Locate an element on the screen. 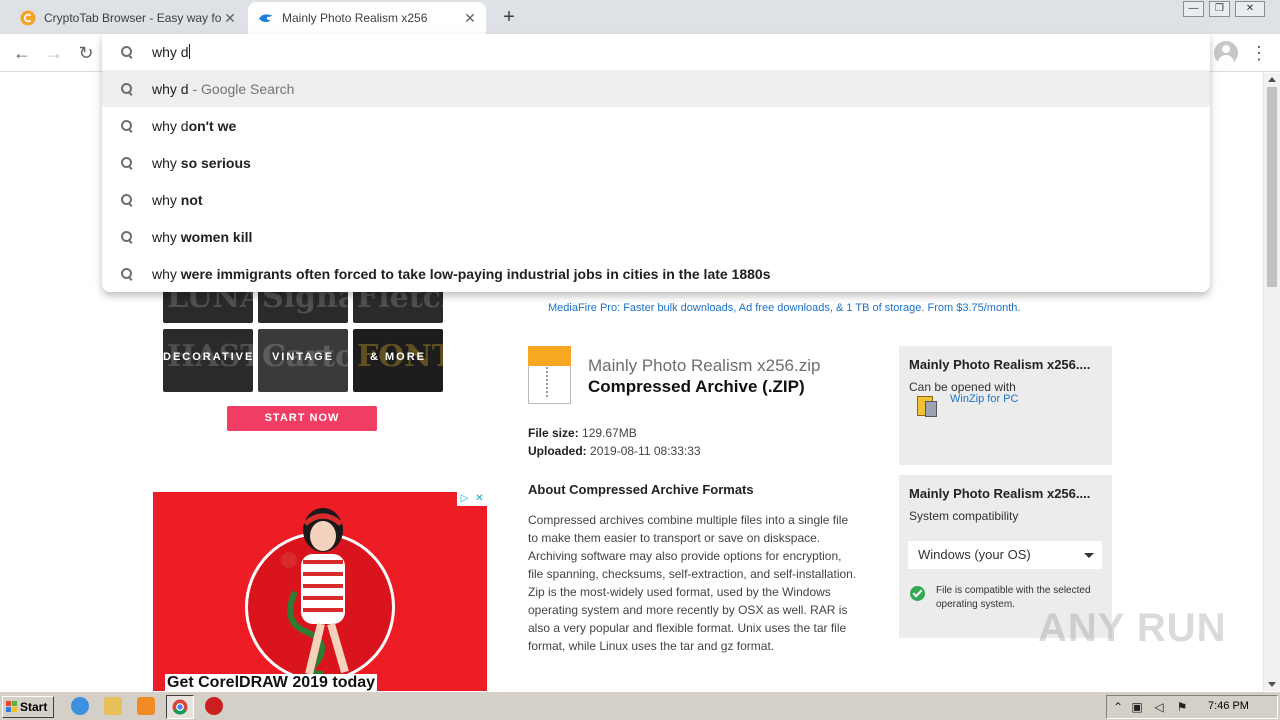 This screenshot has width=1280, height=720. font-tile-more: FONTAINE & MORE is located at coordinates (398, 360).